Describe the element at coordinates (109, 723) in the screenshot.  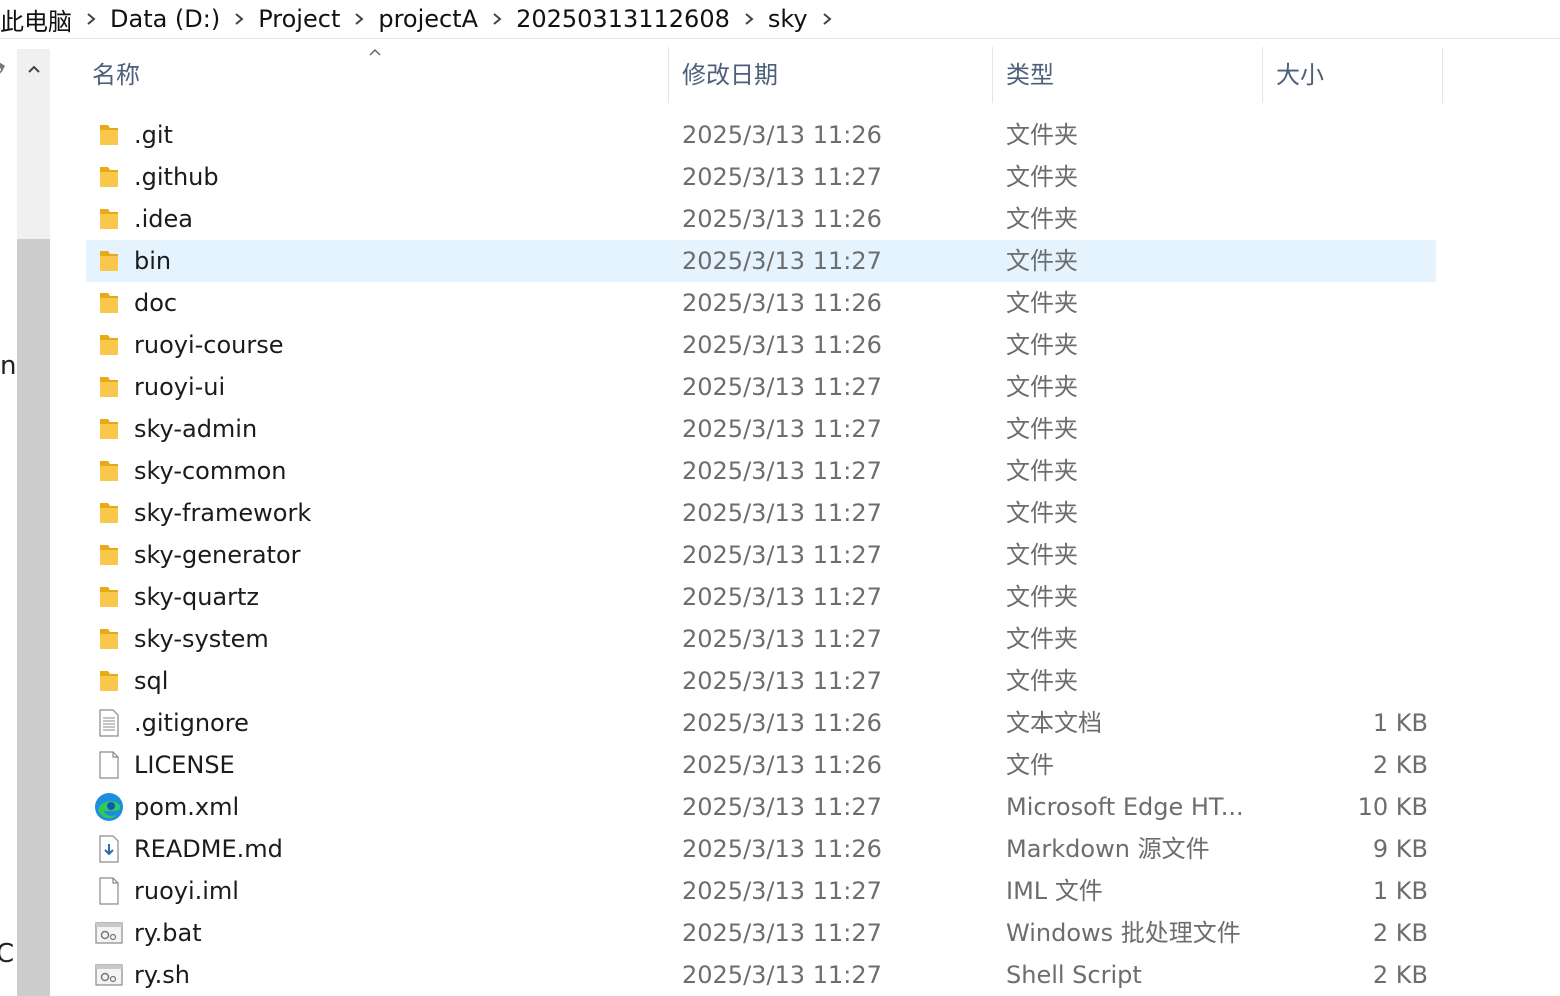
I see `text-file-icon` at that location.